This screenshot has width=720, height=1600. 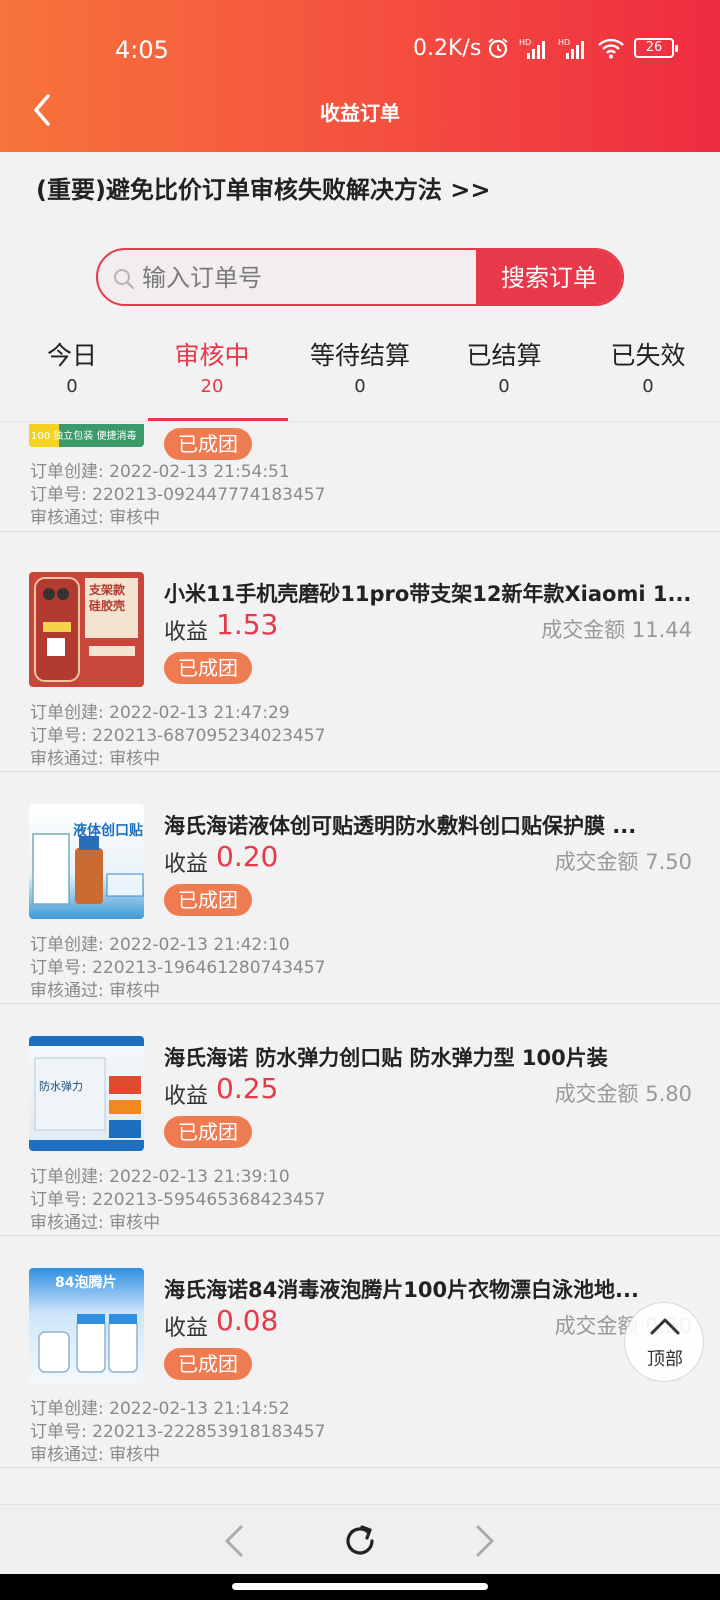 What do you see at coordinates (447, 48) in the screenshot?
I see `network-speed: 0.2K/s` at bounding box center [447, 48].